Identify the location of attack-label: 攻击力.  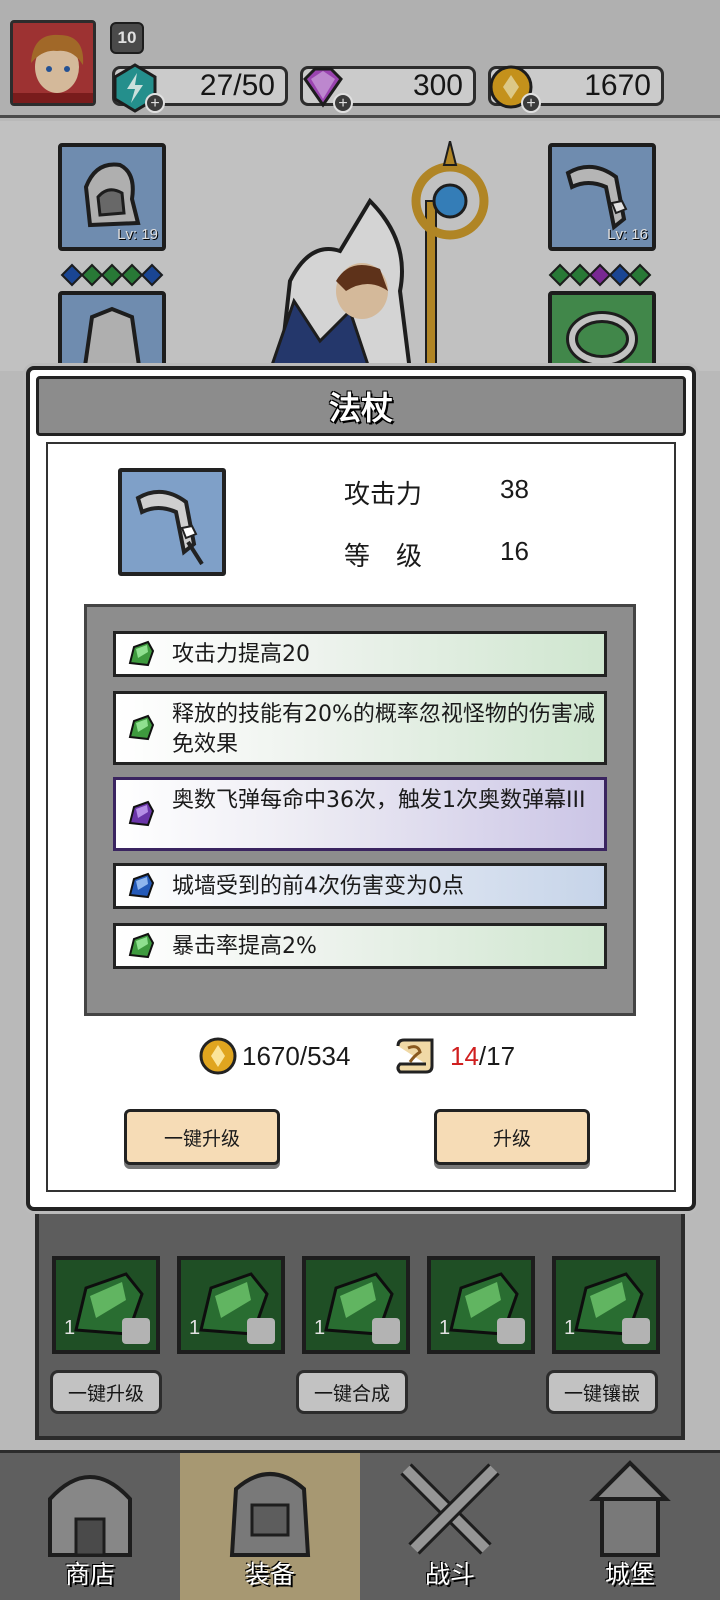
(383, 495).